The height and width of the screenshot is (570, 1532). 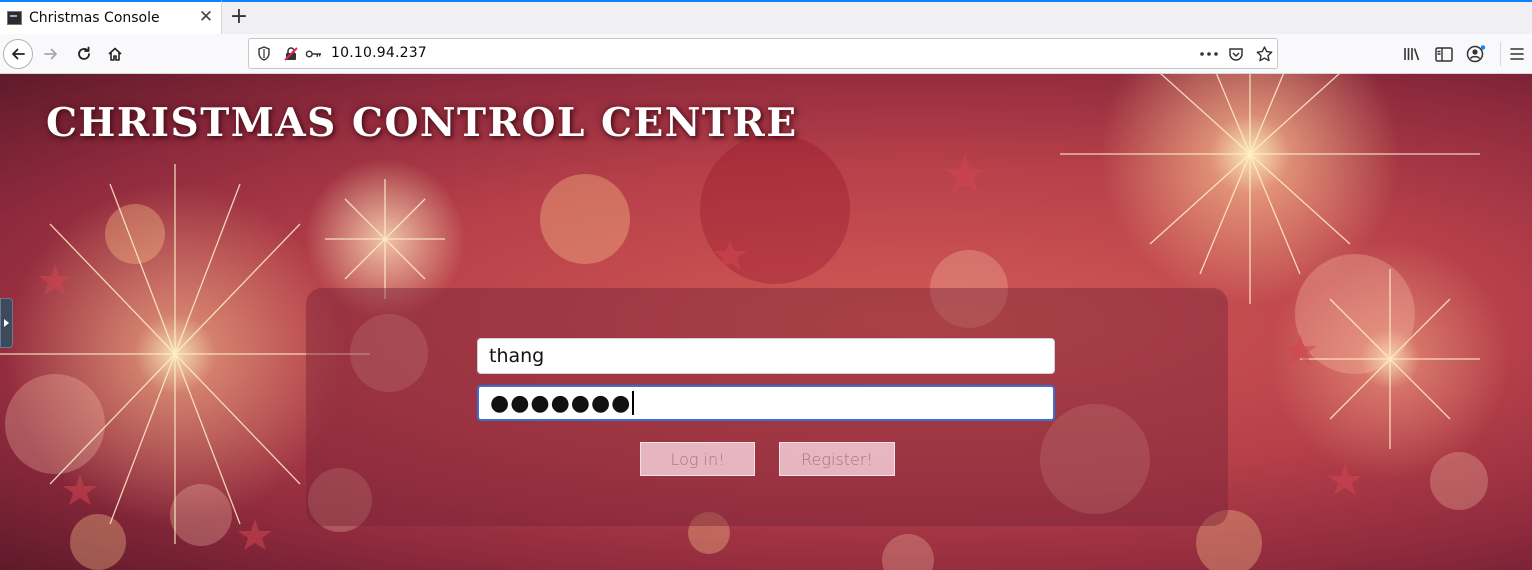 I want to click on page-title: CHRISTMAS CONTROL CENTRE, so click(x=422, y=123).